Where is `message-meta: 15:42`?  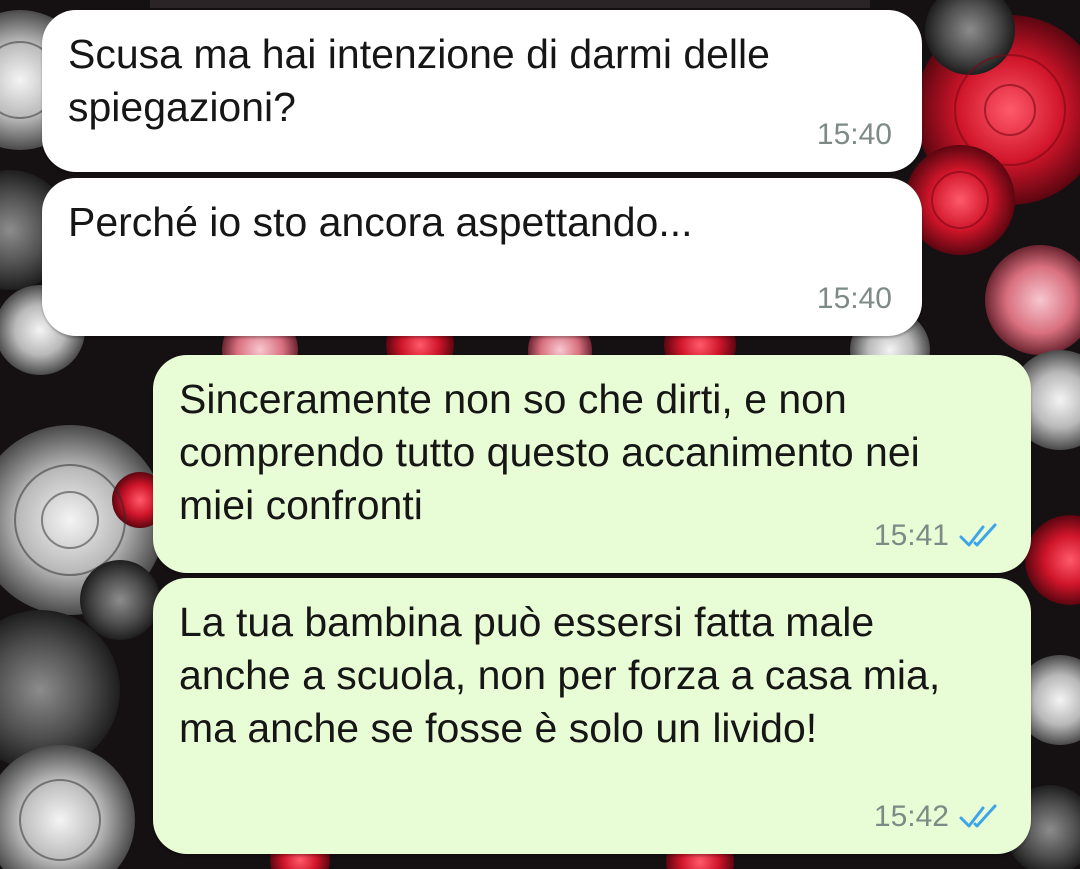 message-meta: 15:42 is located at coordinates (937, 817).